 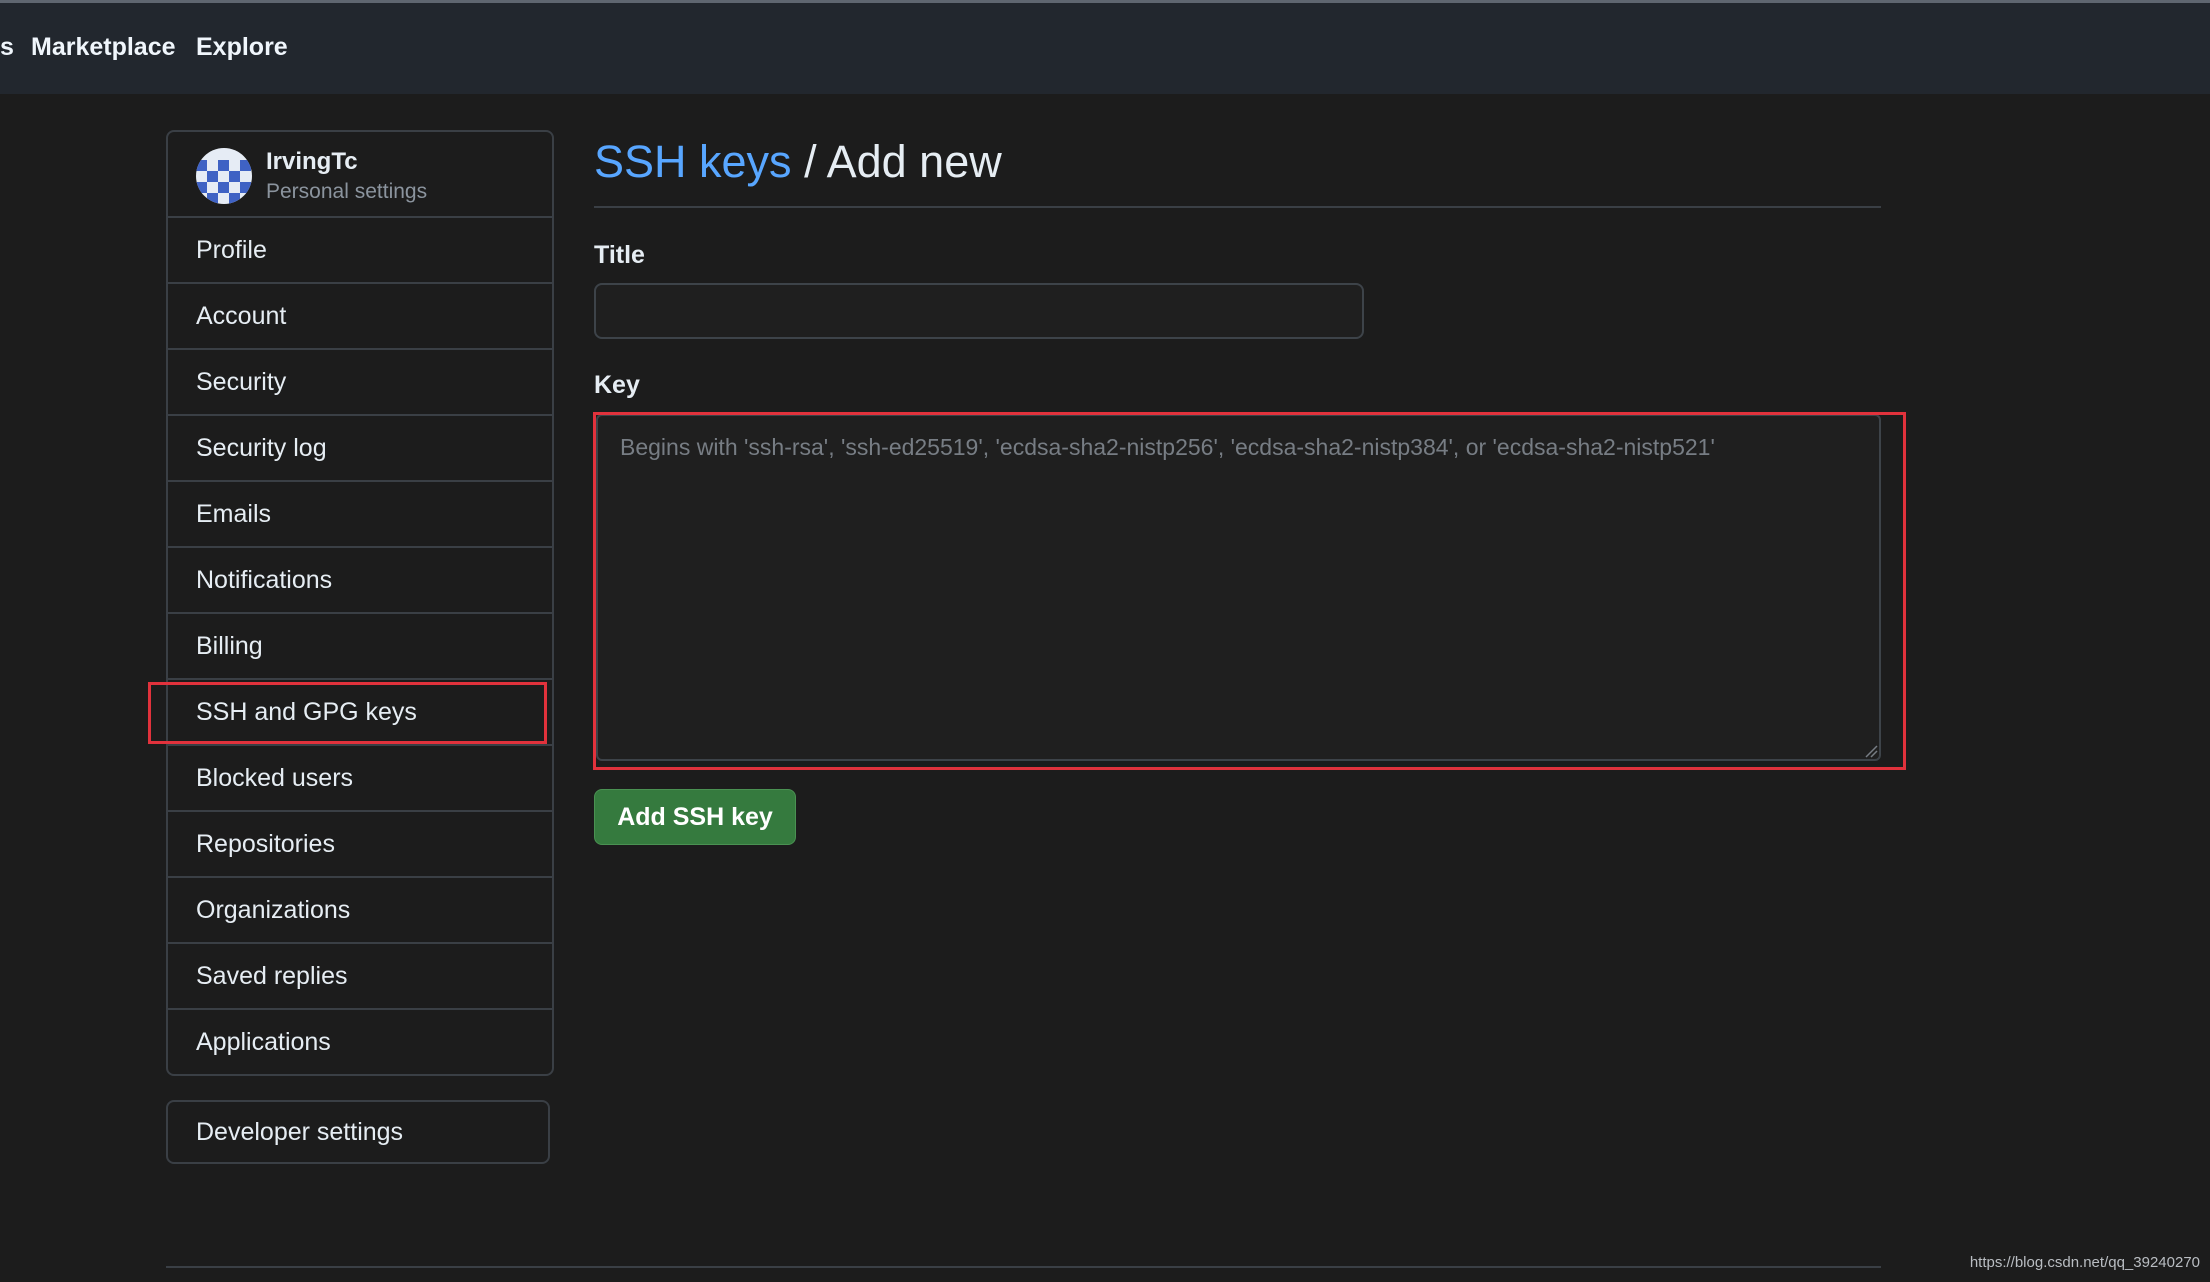 I want to click on sidebar-user-header: IrvingTc Personal settings, so click(x=360, y=175).